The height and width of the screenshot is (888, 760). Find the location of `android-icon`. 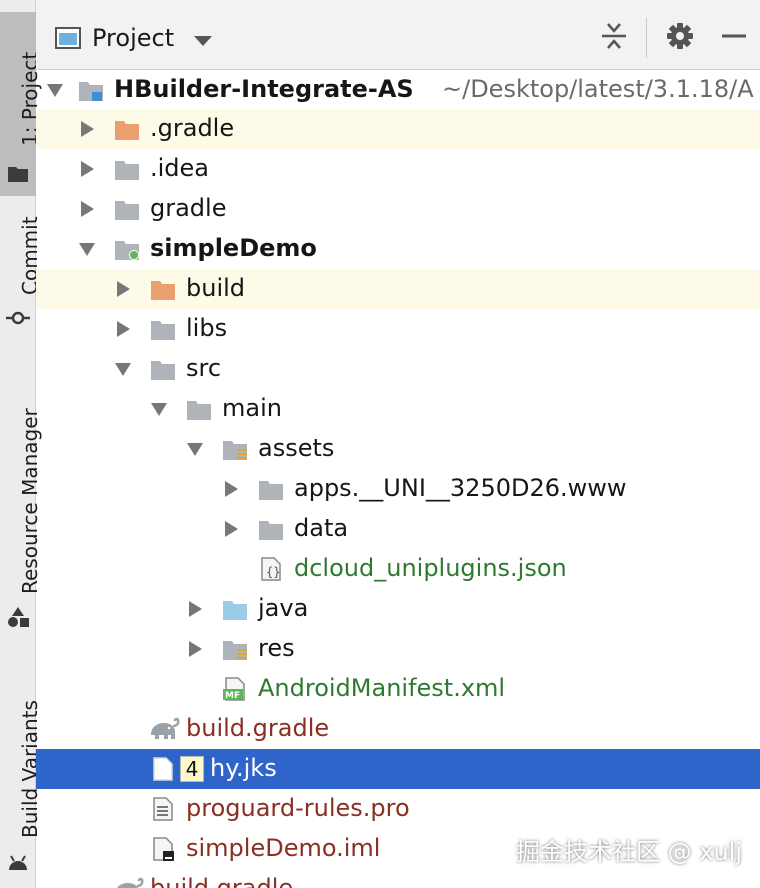

android-icon is located at coordinates (18, 862).